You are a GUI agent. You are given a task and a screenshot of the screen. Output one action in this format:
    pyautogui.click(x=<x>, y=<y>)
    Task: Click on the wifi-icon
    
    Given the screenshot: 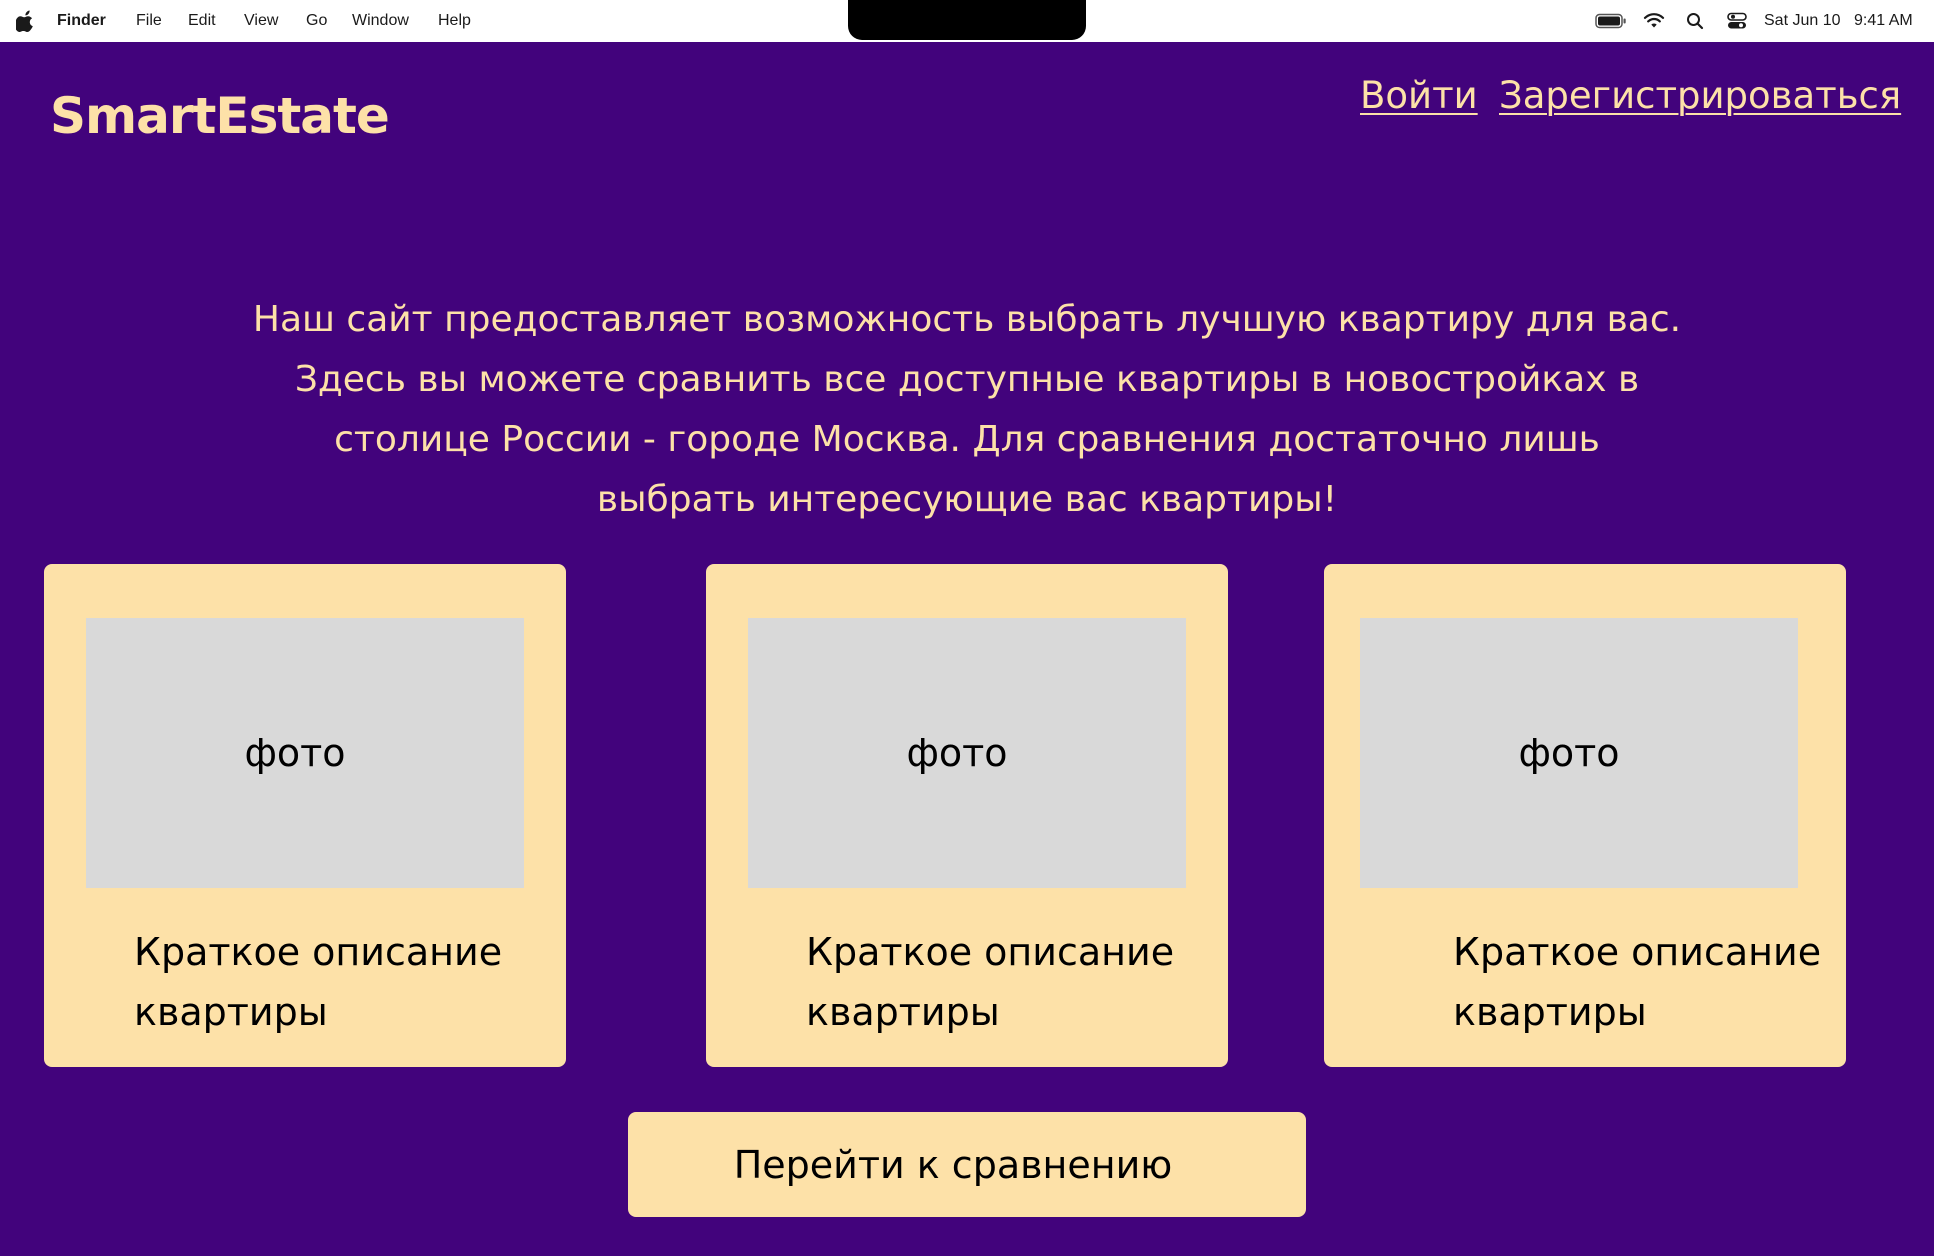 What is the action you would take?
    pyautogui.click(x=1654, y=20)
    